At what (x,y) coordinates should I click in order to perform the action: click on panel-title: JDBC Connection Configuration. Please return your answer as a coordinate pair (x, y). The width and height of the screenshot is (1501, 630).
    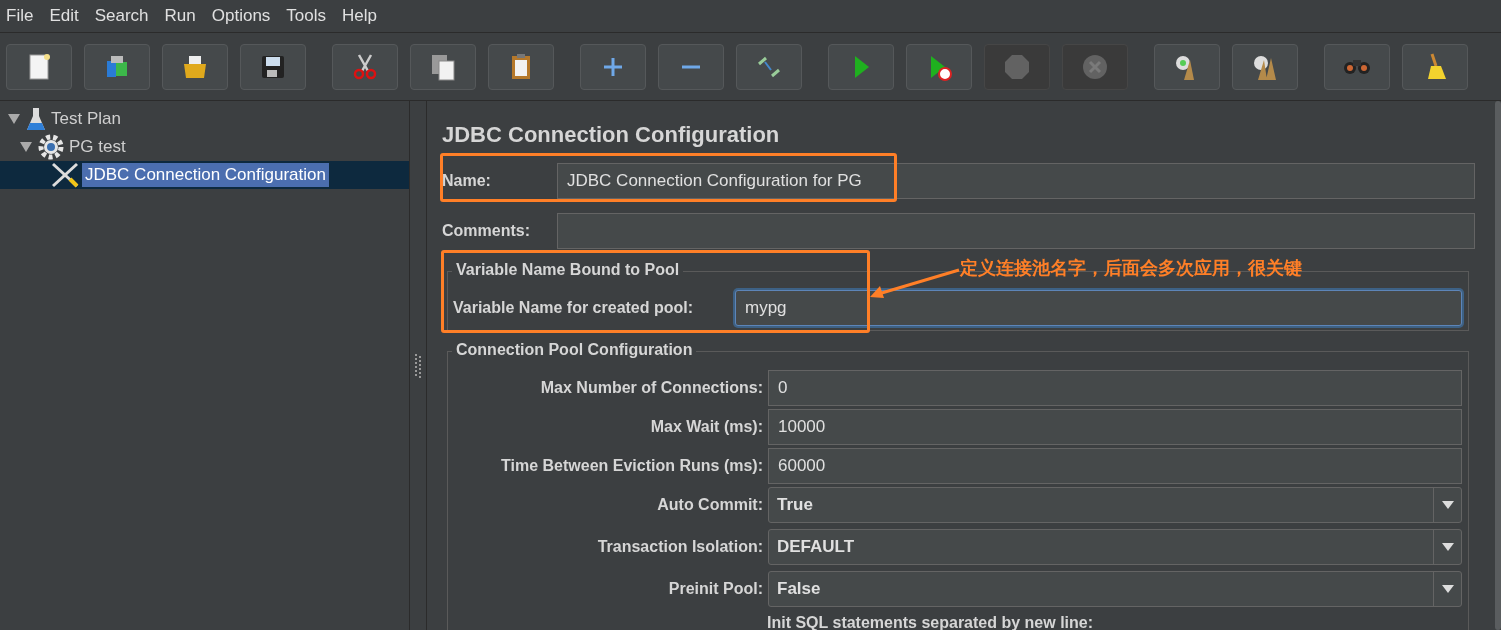
    Looking at the image, I should click on (611, 135).